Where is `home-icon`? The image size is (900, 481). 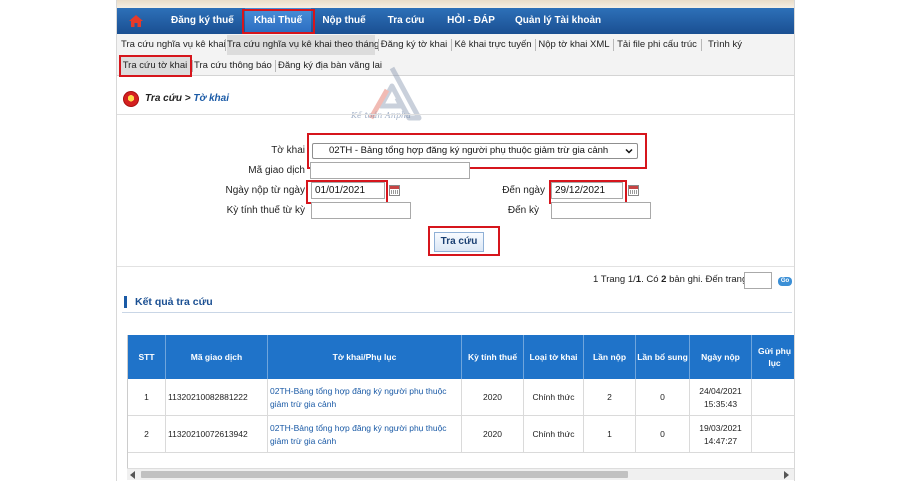 home-icon is located at coordinates (136, 21).